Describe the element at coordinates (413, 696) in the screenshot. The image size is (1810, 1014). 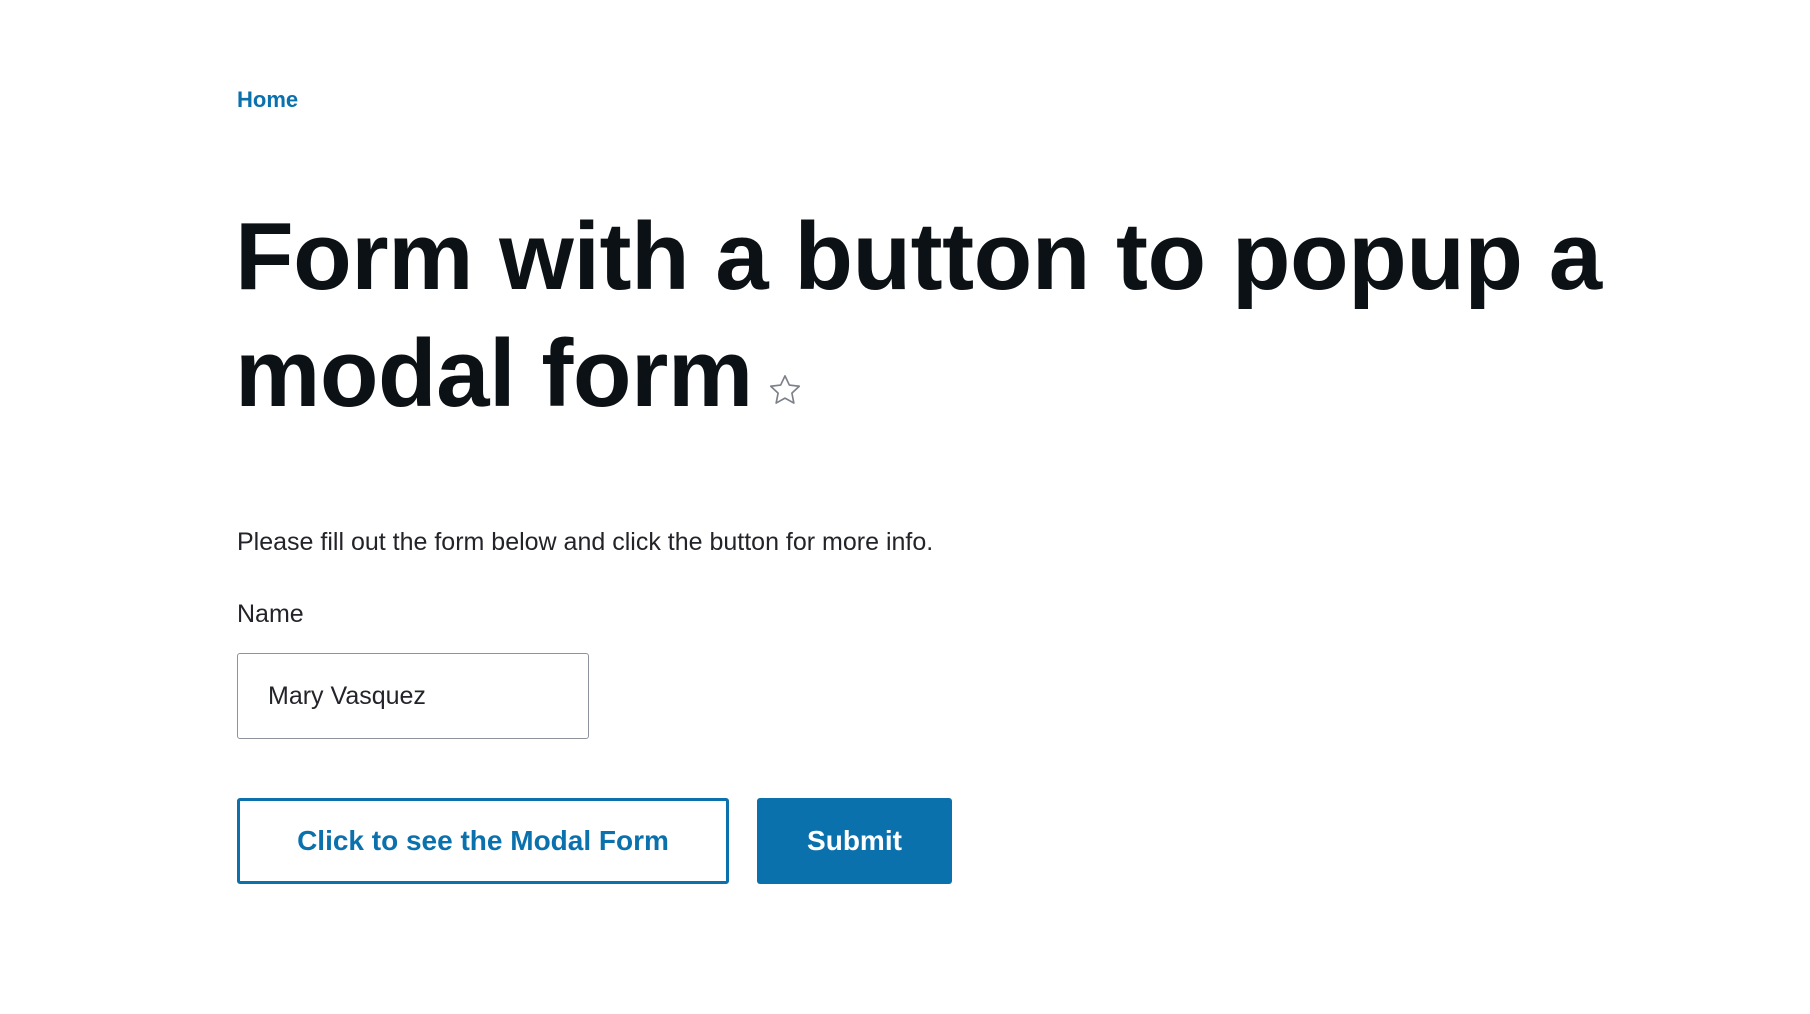
I see `name-input` at that location.